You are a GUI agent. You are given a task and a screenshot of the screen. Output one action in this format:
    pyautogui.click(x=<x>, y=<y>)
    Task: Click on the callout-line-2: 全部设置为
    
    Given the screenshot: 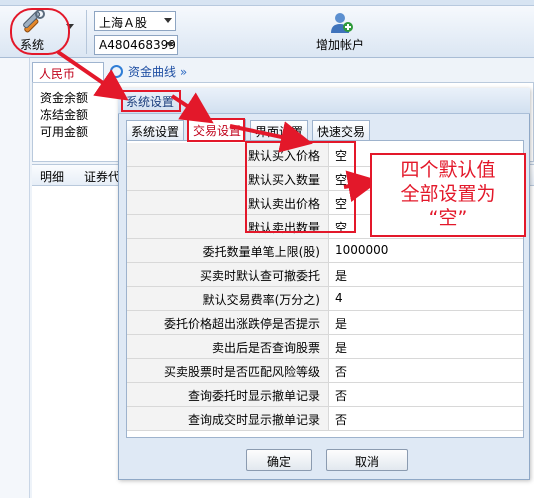 What is the action you would take?
    pyautogui.click(x=448, y=194)
    